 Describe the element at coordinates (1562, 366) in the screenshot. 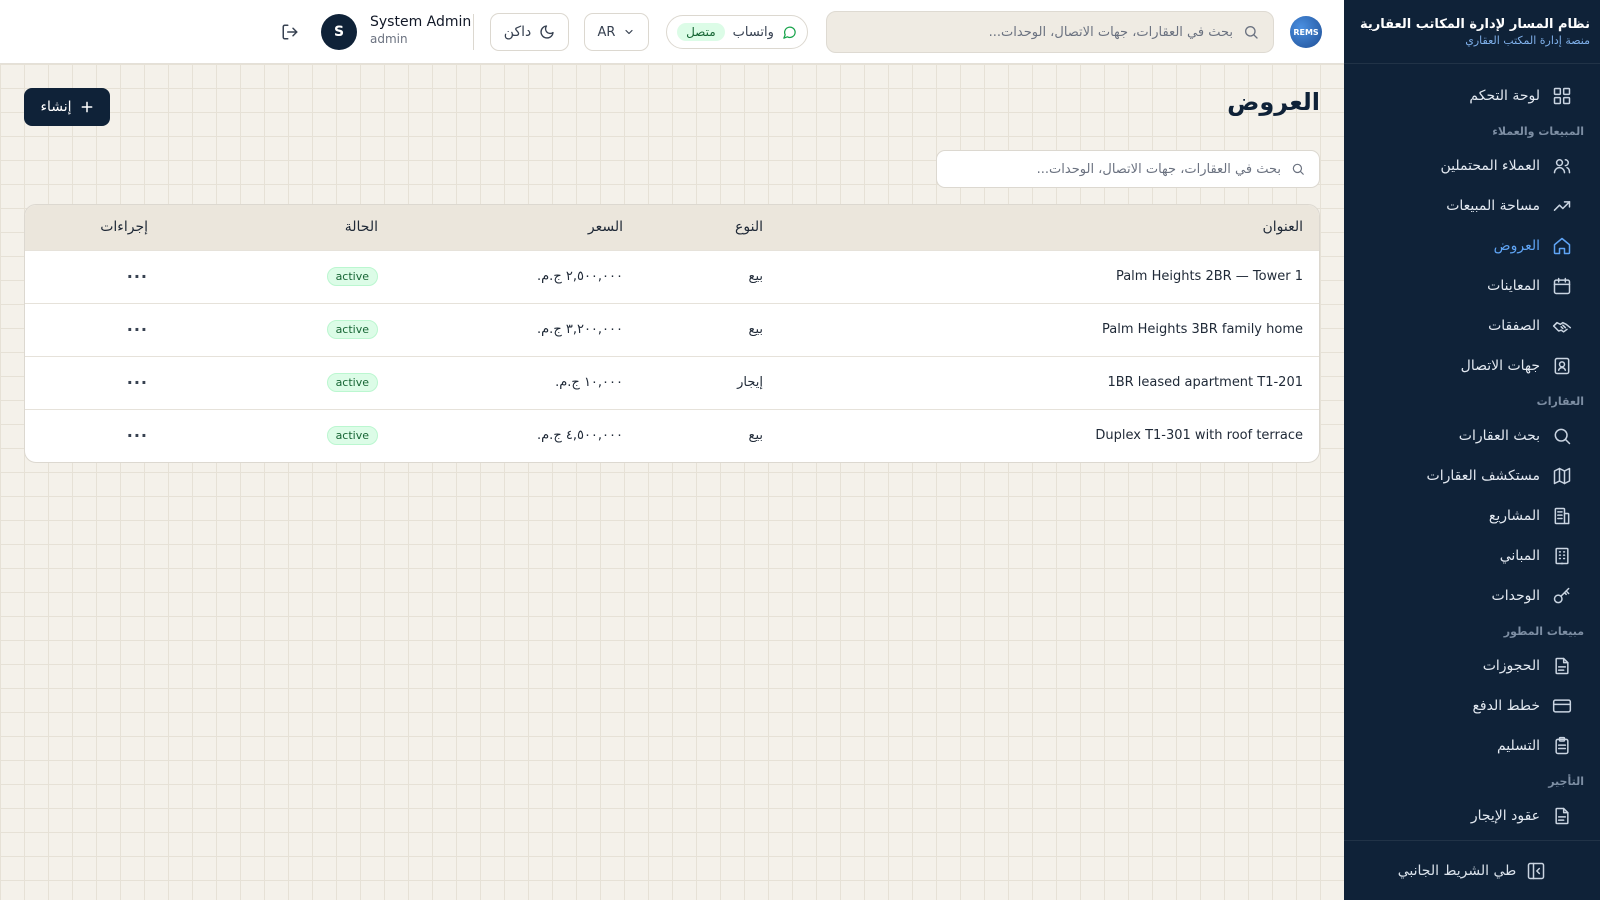

I see `contact-card-icon` at that location.